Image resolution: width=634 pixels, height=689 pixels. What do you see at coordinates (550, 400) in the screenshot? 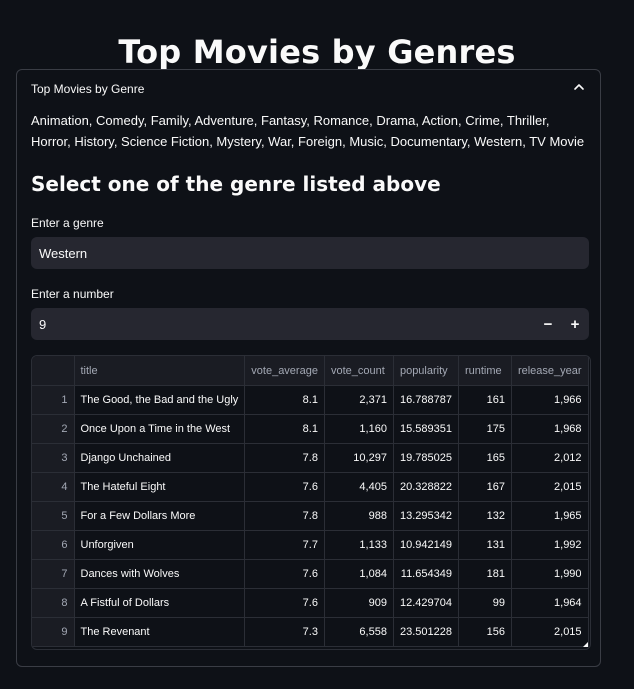
I see `table-cell: 1,966` at bounding box center [550, 400].